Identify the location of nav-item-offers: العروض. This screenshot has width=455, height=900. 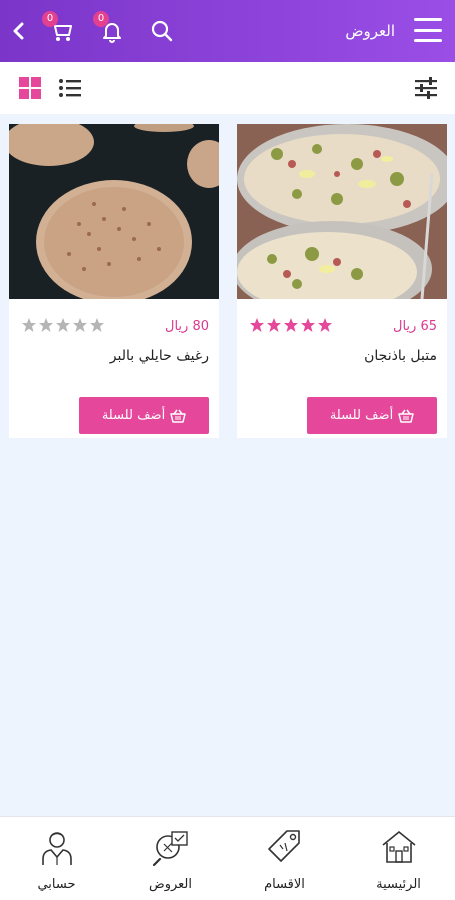
(170, 858).